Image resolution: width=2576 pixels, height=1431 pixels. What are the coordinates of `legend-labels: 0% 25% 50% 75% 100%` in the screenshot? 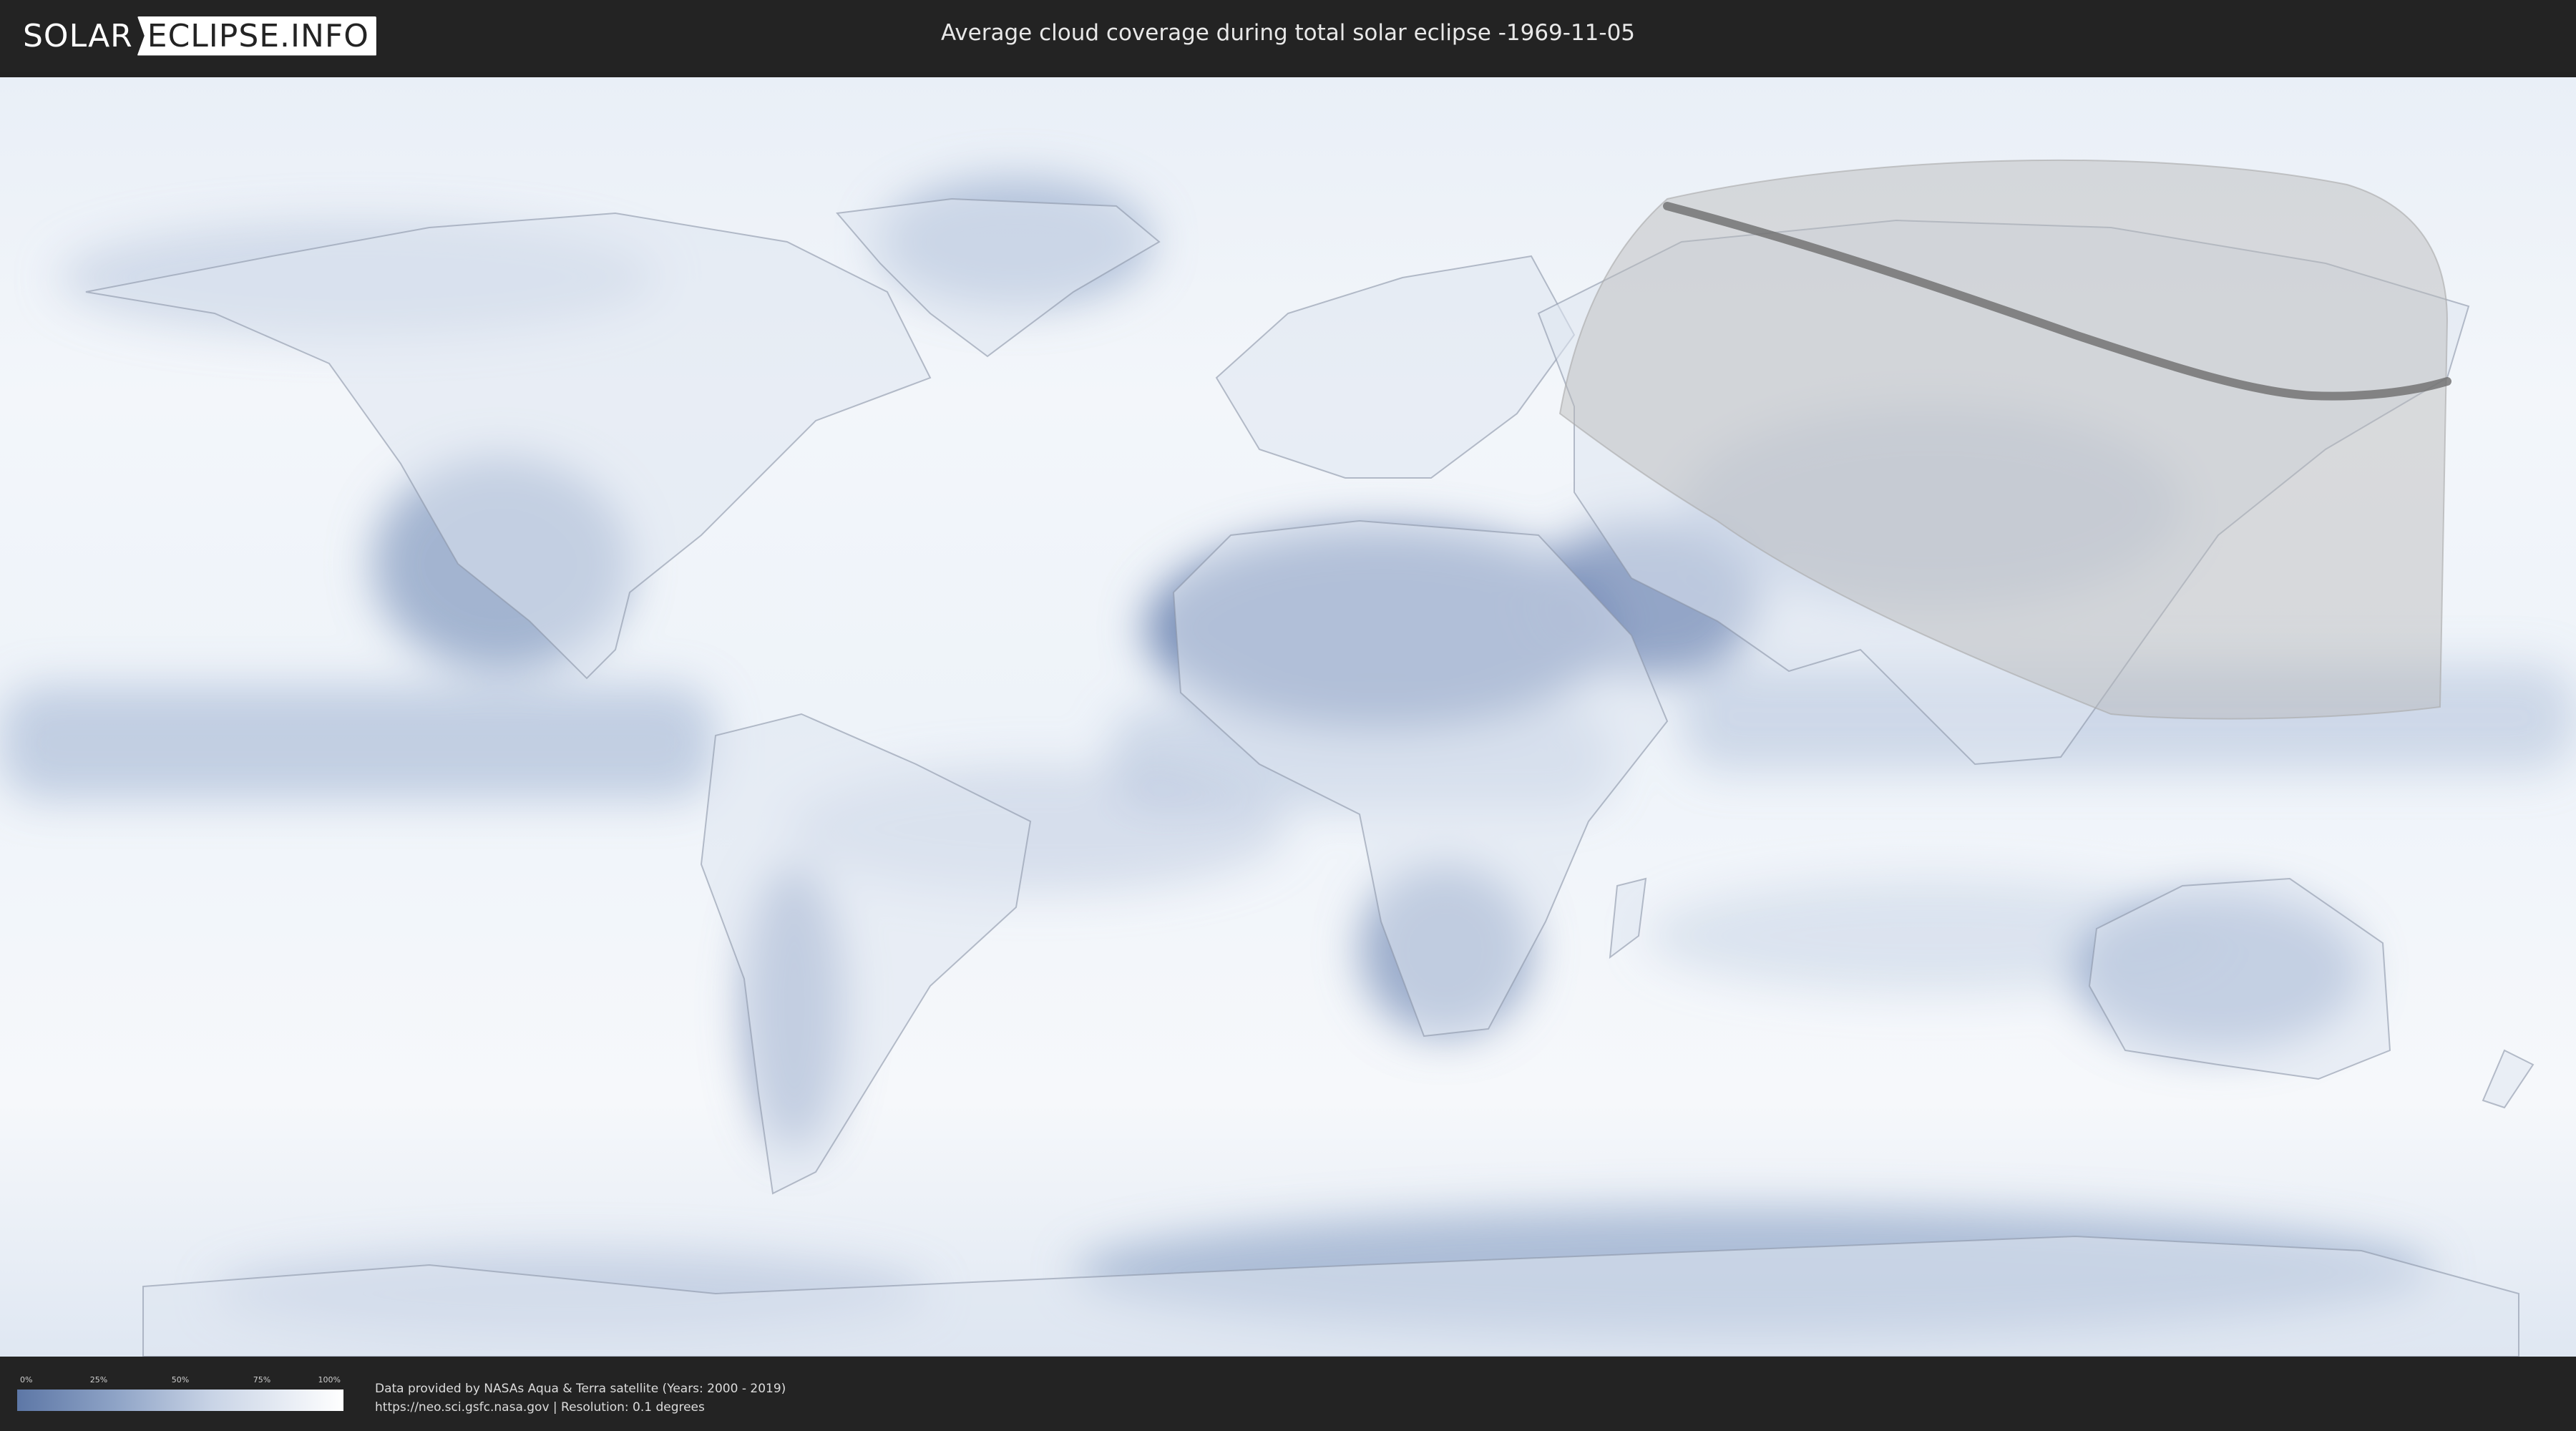 It's located at (180, 1380).